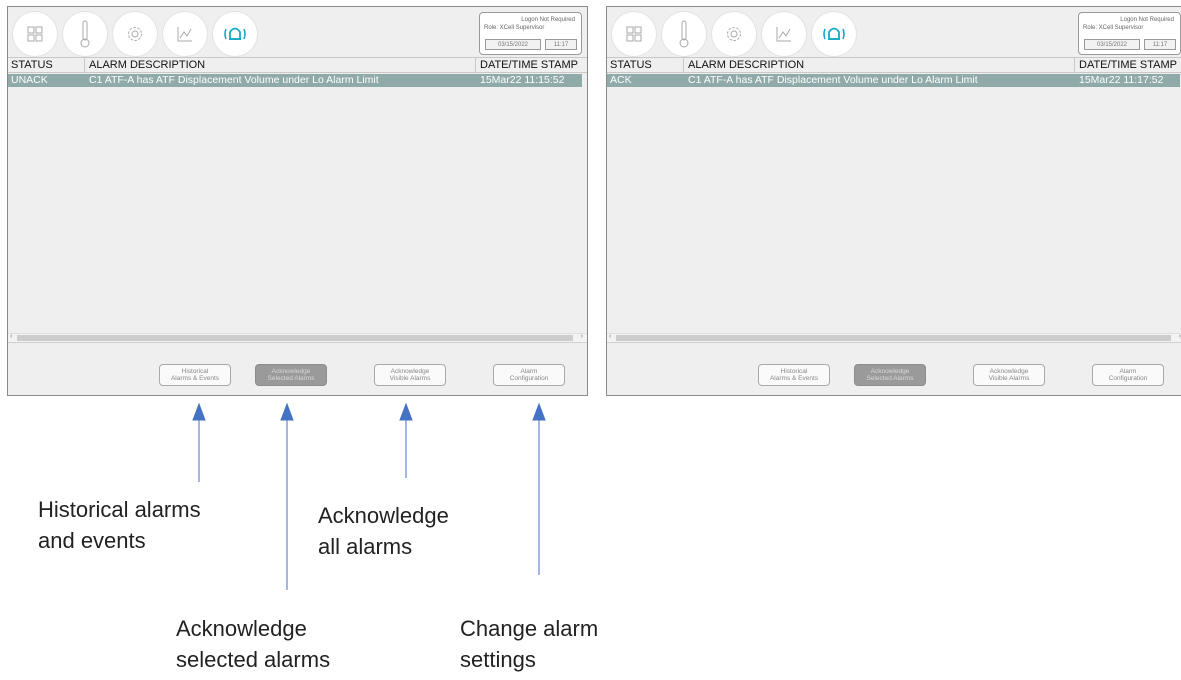  What do you see at coordinates (529, 644) in the screenshot?
I see `callout-change-settings: Change alarm settings` at bounding box center [529, 644].